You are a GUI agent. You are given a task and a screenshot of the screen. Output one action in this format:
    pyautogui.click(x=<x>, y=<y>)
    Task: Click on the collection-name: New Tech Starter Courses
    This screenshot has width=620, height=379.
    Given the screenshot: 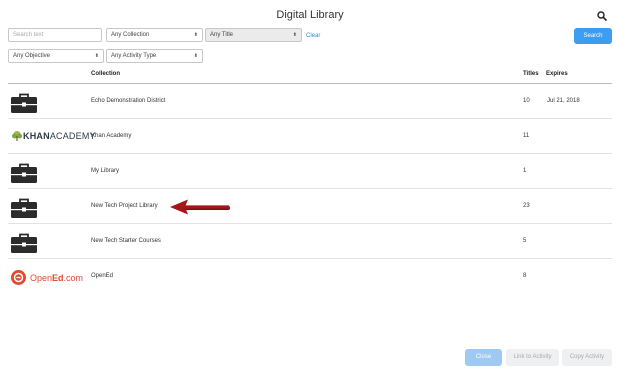 What is the action you would take?
    pyautogui.click(x=126, y=241)
    